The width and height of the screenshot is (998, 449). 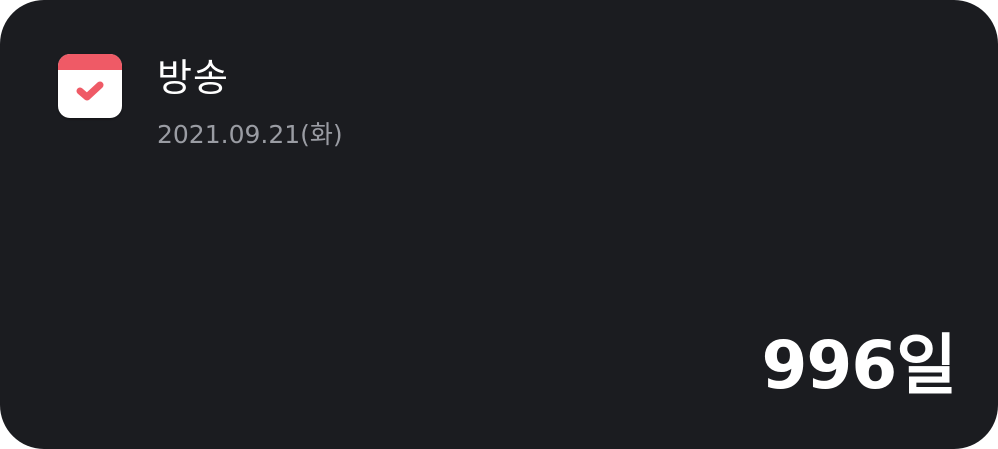 I want to click on checkmark-icon, so click(x=90, y=91).